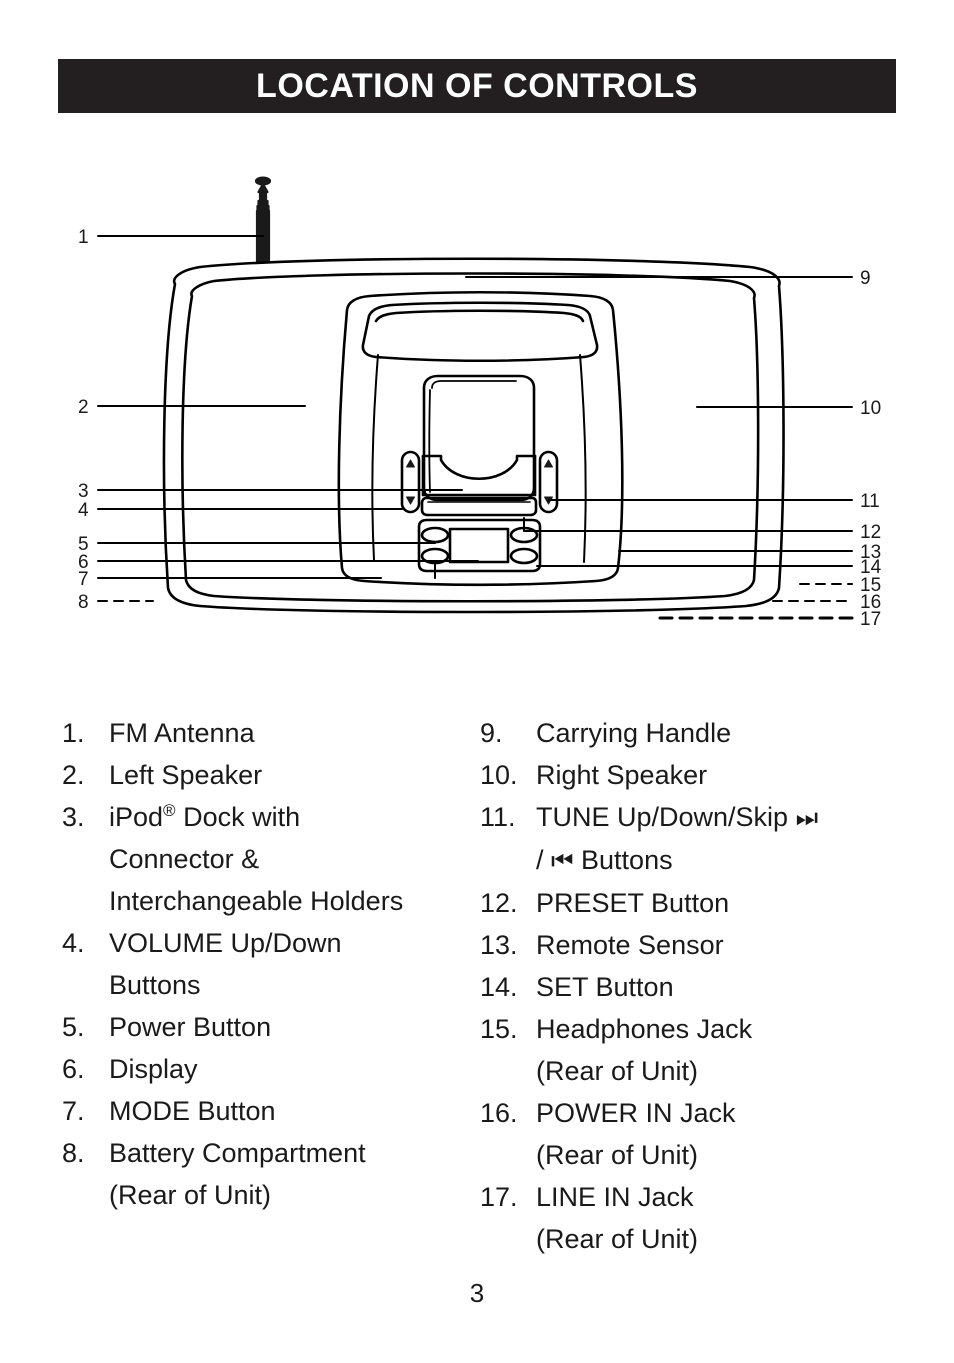 This screenshot has height=1363, width=954. What do you see at coordinates (666, 817) in the screenshot?
I see `legend-label-11-main: TUNE Up/Down/Skip` at bounding box center [666, 817].